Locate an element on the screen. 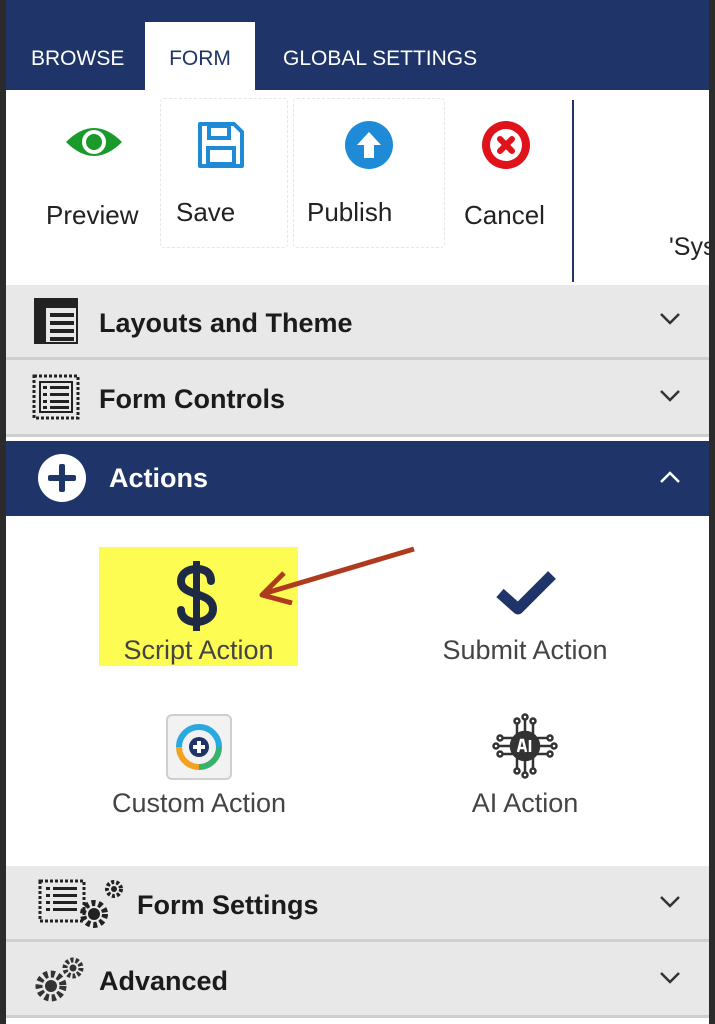 Image resolution: width=715 pixels, height=1024 pixels. custom-action-icon is located at coordinates (199, 749).